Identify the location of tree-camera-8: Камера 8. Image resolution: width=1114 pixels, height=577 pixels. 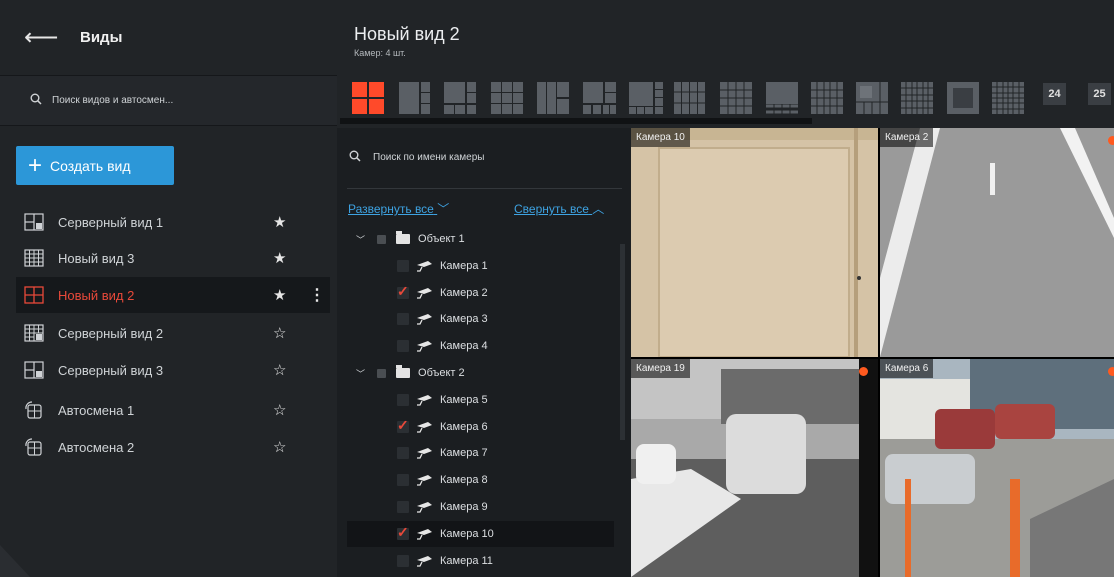
(480, 480).